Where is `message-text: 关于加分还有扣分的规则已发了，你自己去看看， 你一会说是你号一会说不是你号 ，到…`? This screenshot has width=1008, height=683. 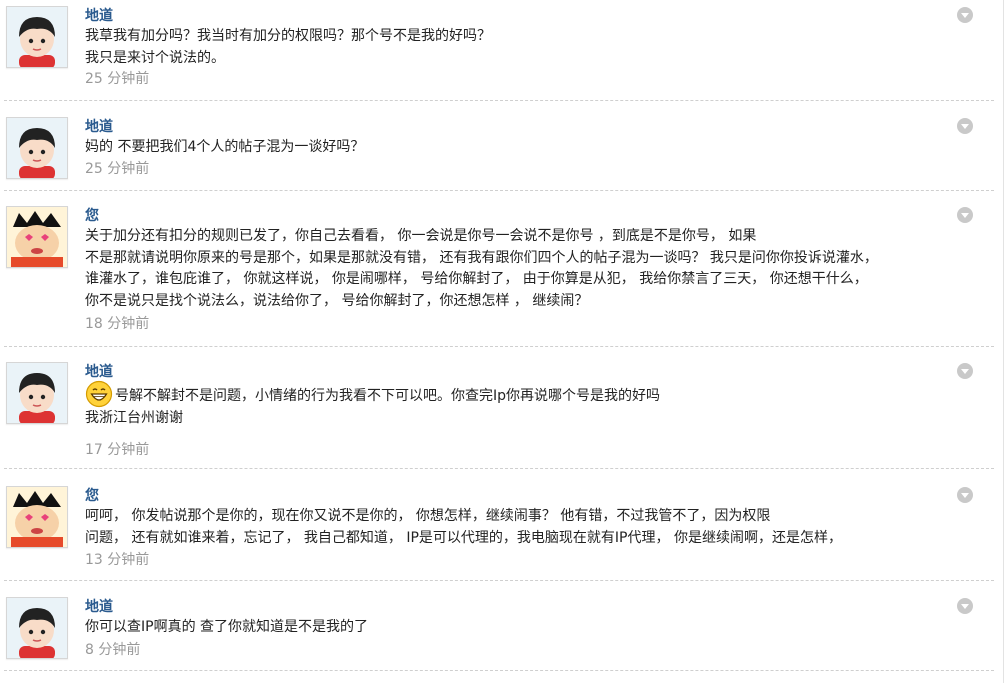 message-text: 关于加分还有扣分的规则已发了，你自己去看看， 你一会说是你号一会说不是你号 ，到… is located at coordinates (481, 268).